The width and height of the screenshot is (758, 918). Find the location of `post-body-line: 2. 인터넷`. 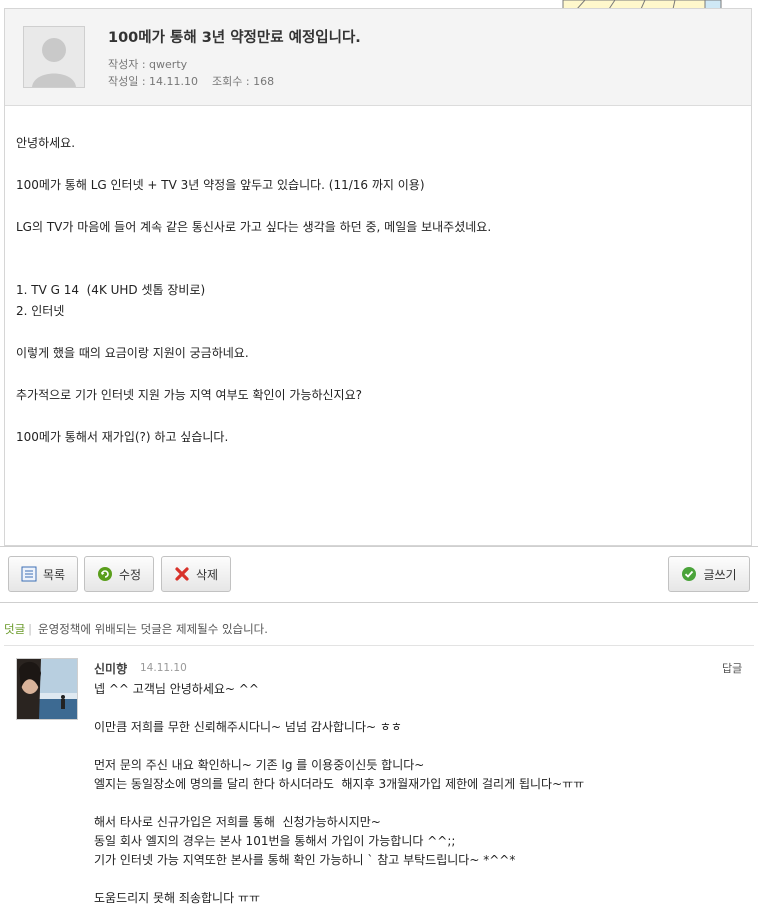

post-body-line: 2. 인터넷 is located at coordinates (40, 311).